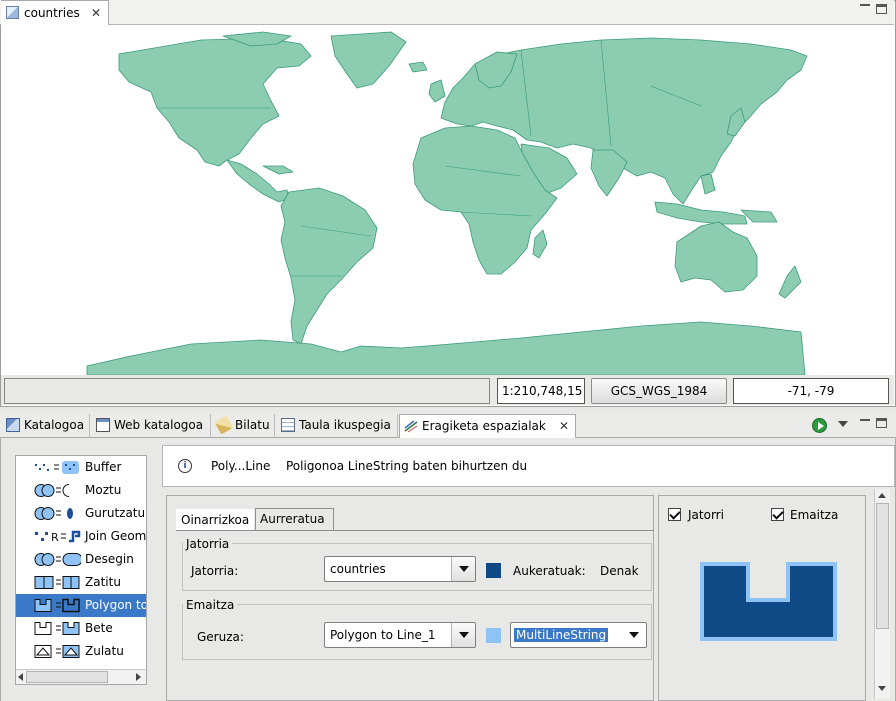 This screenshot has width=896, height=701. Describe the element at coordinates (407, 466) in the screenshot. I see `operation-description: Poligonoa LineString baten bihurtzen du` at that location.